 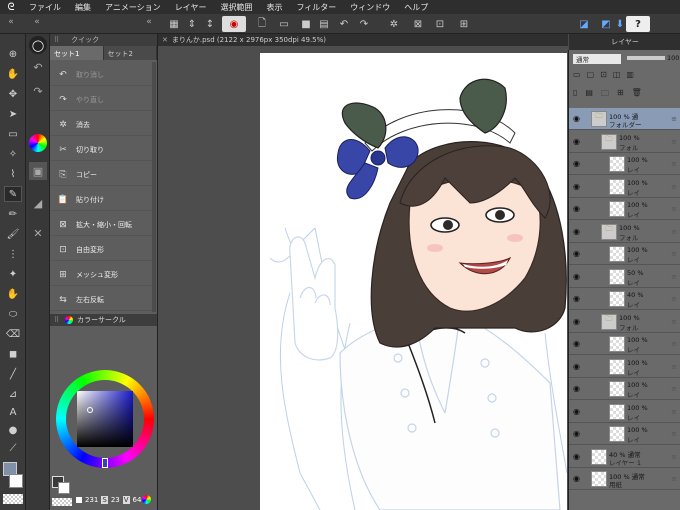 I want to click on collapse-left-icon: «, so click(x=11, y=23).